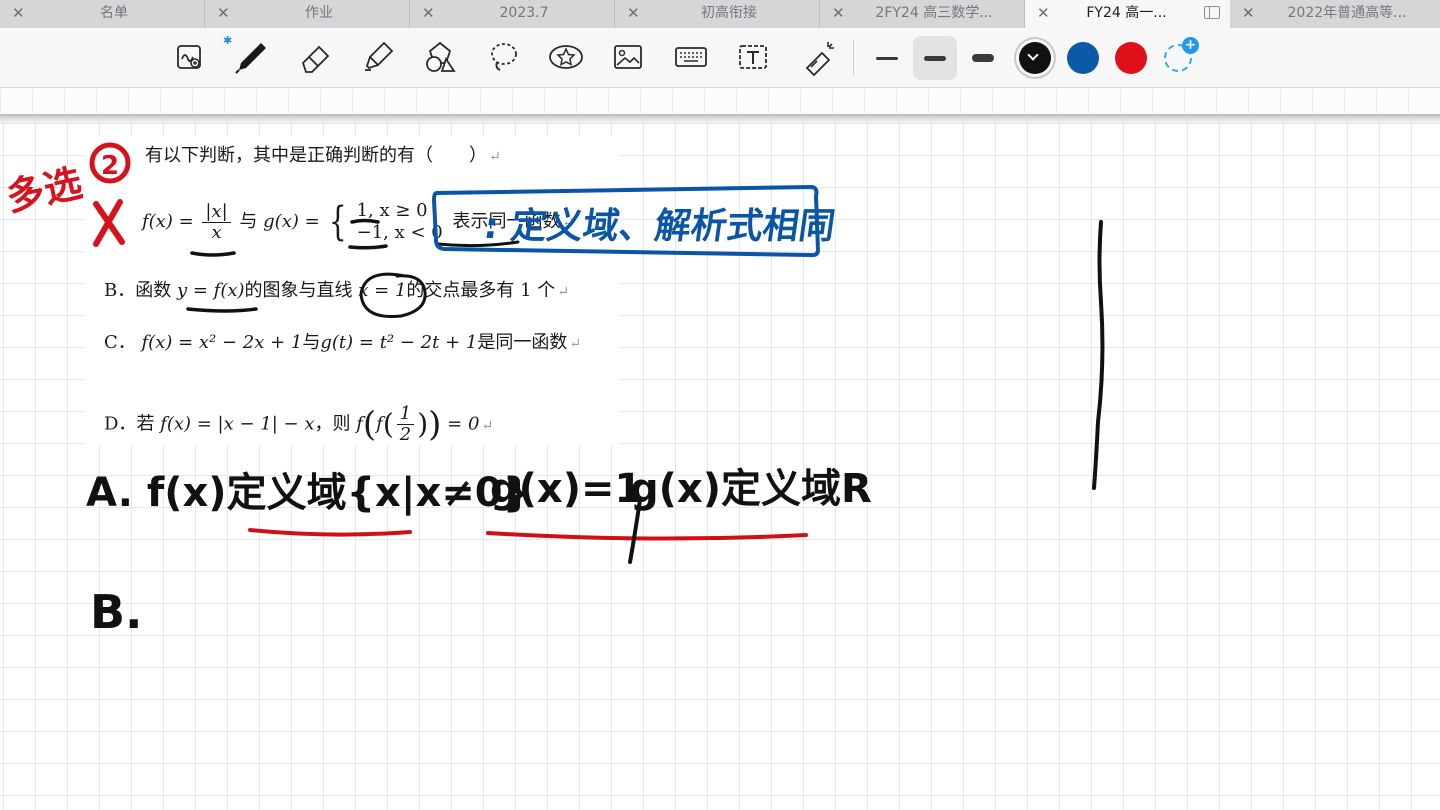 The width and height of the screenshot is (1440, 810). What do you see at coordinates (405, 434) in the screenshot?
I see `frac-den: 2` at bounding box center [405, 434].